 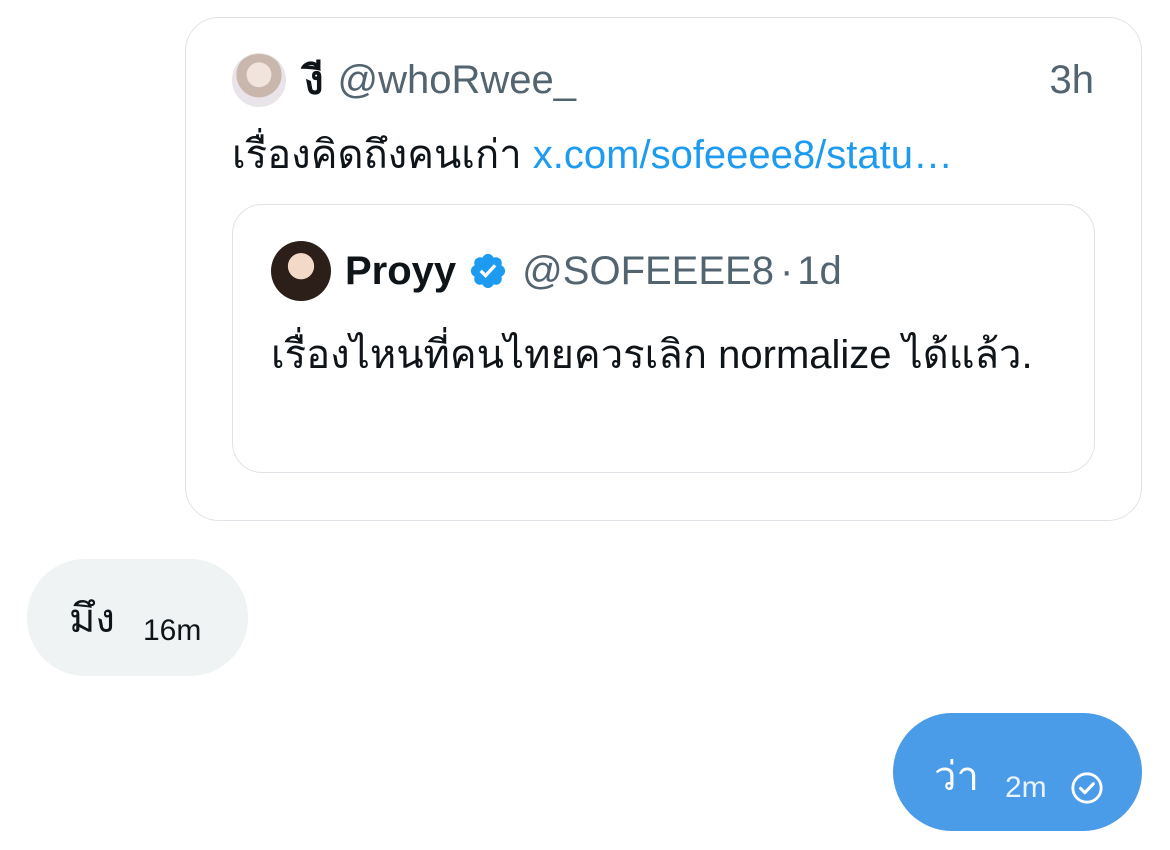 I want to click on quoted-tweet-header: Proyy @SOFEEEE8 · 1d, so click(x=556, y=271).